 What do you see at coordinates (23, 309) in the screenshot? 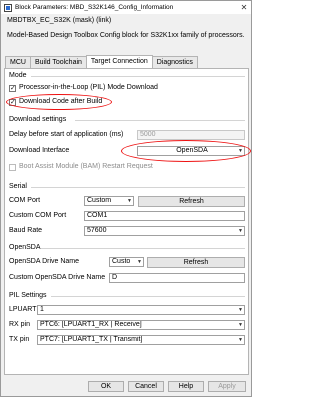
I see `lpuart-label: LPUART` at bounding box center [23, 309].